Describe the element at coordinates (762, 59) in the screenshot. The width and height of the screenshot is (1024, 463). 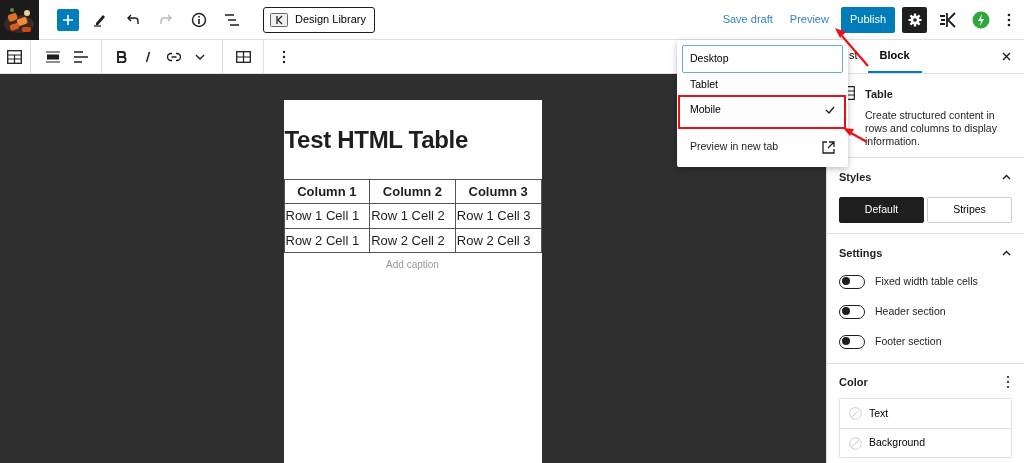
I see `menu-item: Desktop` at that location.